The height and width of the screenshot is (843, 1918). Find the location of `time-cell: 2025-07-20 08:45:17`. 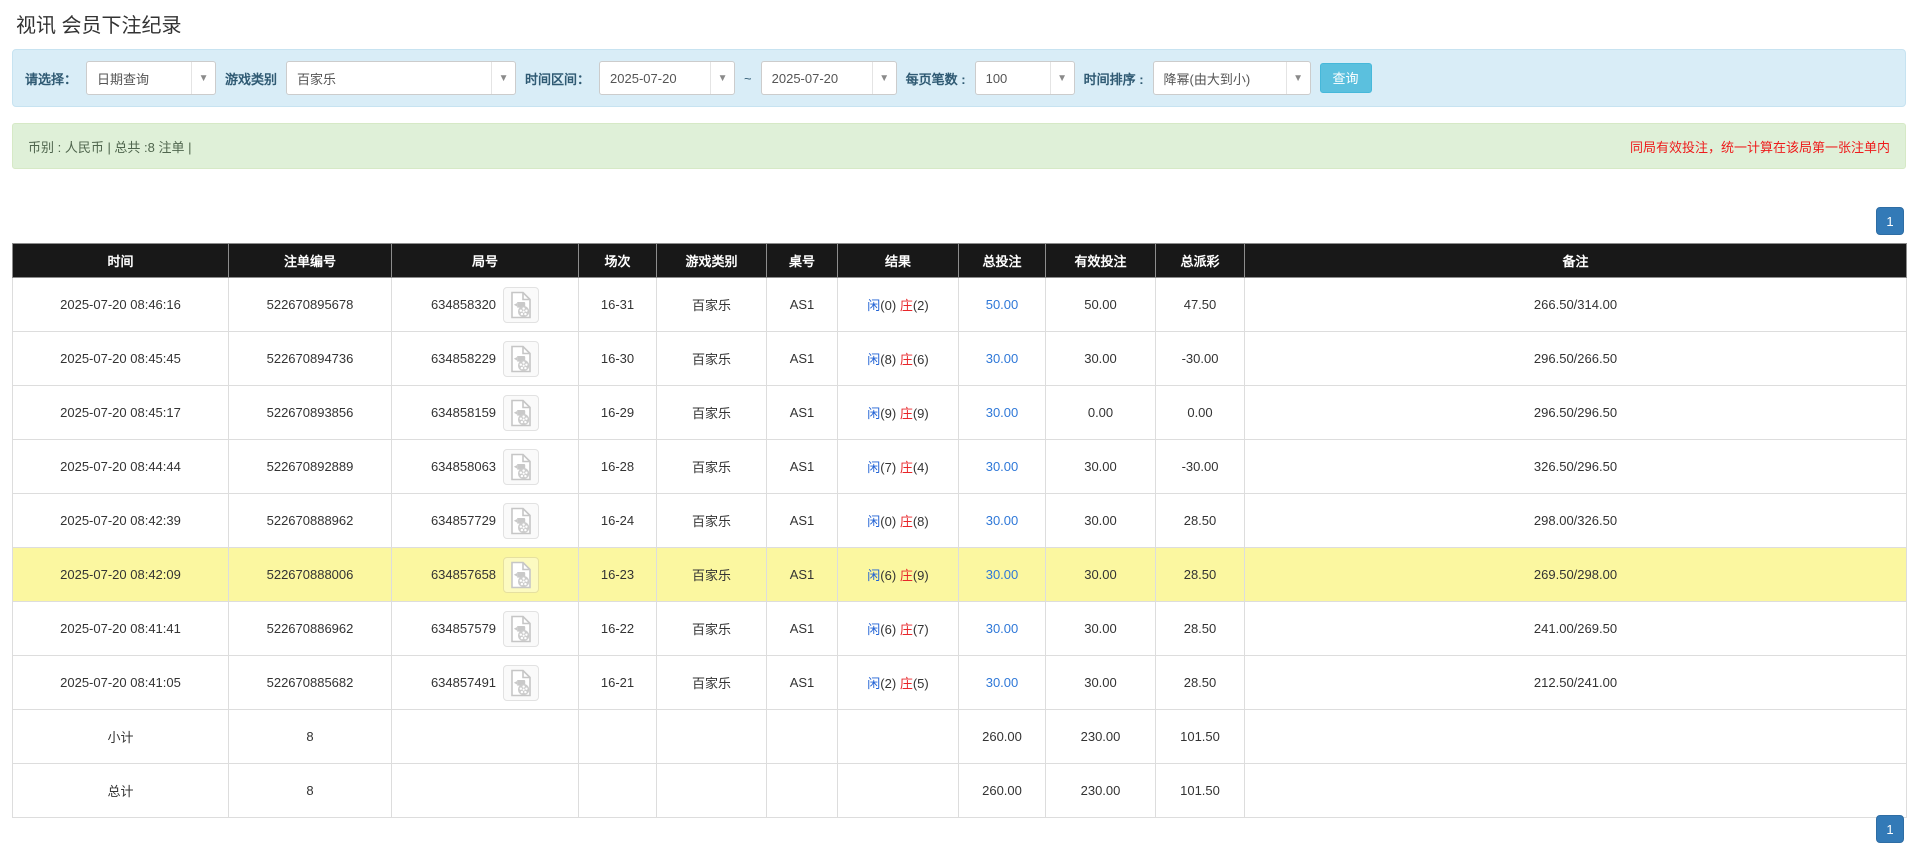

time-cell: 2025-07-20 08:45:17 is located at coordinates (120, 412).